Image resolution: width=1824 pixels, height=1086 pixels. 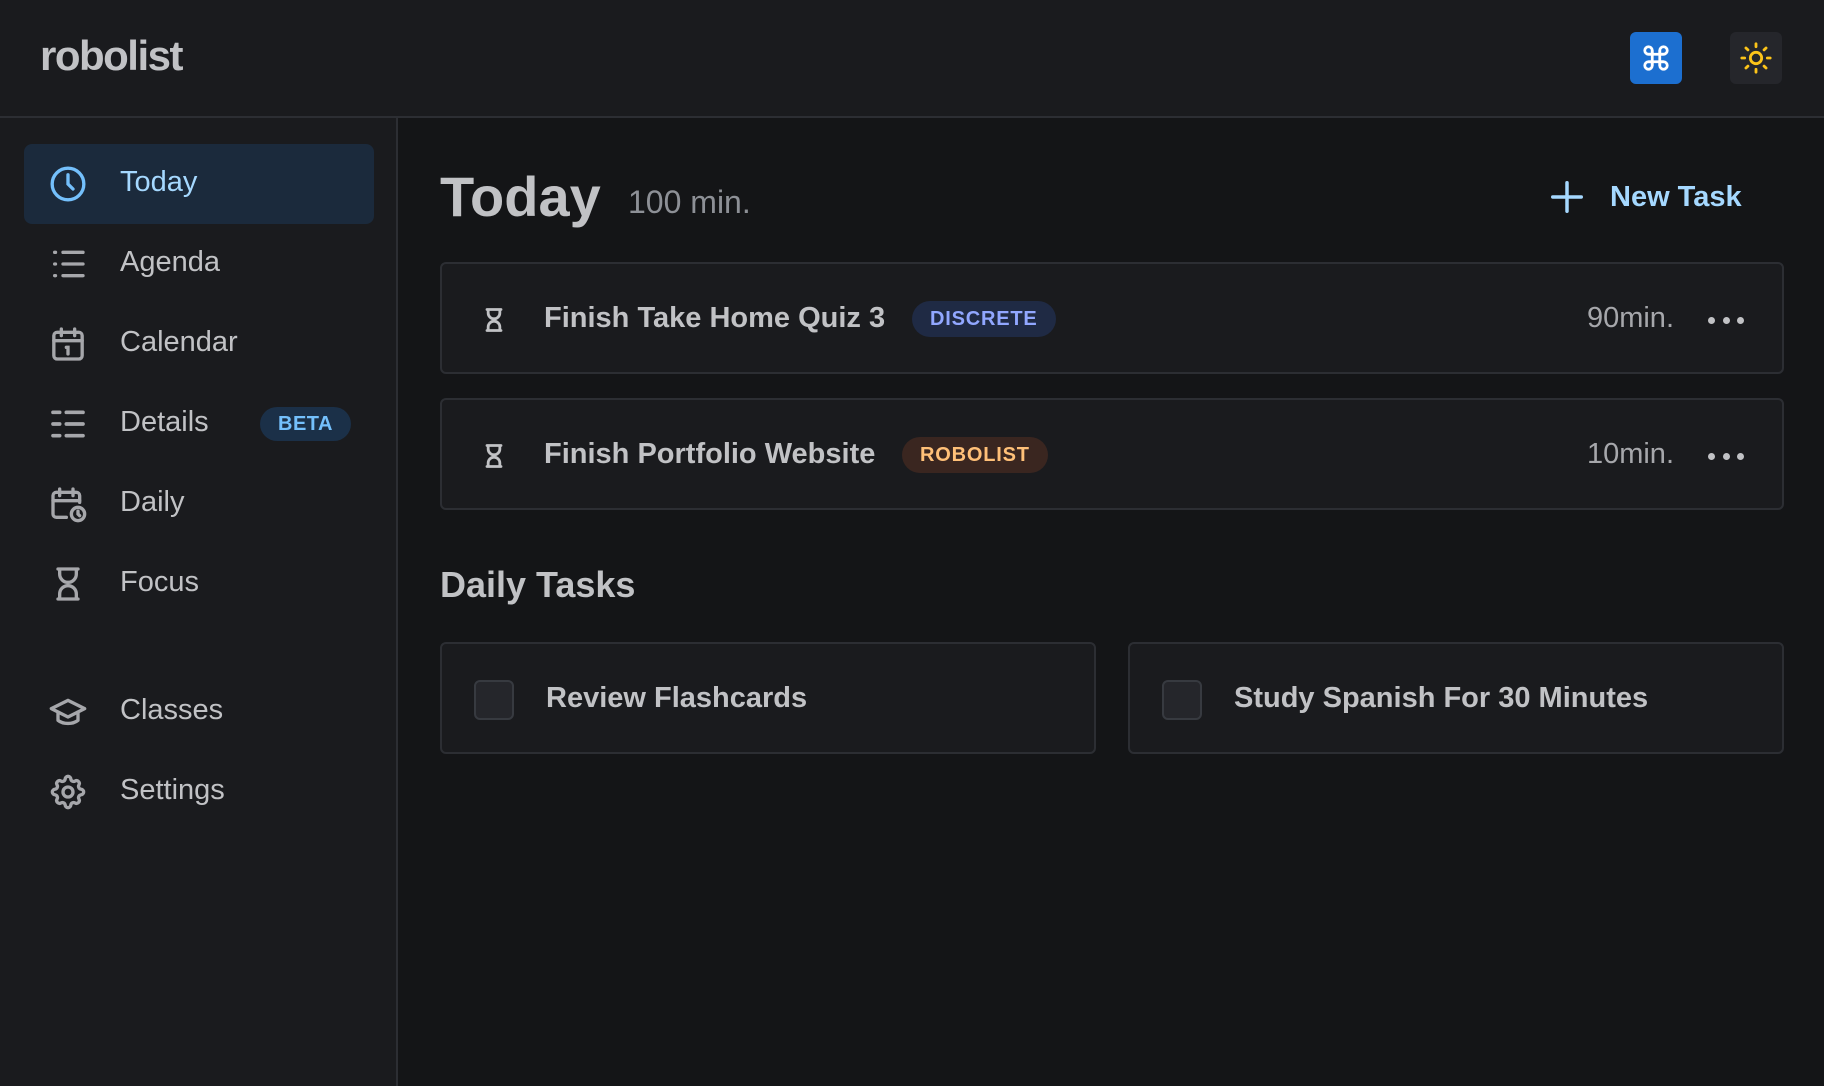 I want to click on task-tag: DISCRETE, so click(x=984, y=319).